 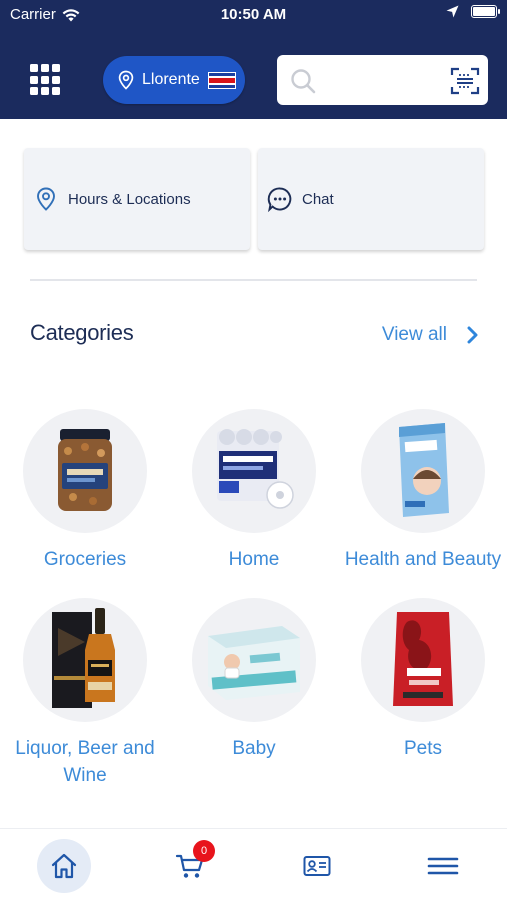 What do you see at coordinates (303, 81) in the screenshot?
I see `search-icon` at bounding box center [303, 81].